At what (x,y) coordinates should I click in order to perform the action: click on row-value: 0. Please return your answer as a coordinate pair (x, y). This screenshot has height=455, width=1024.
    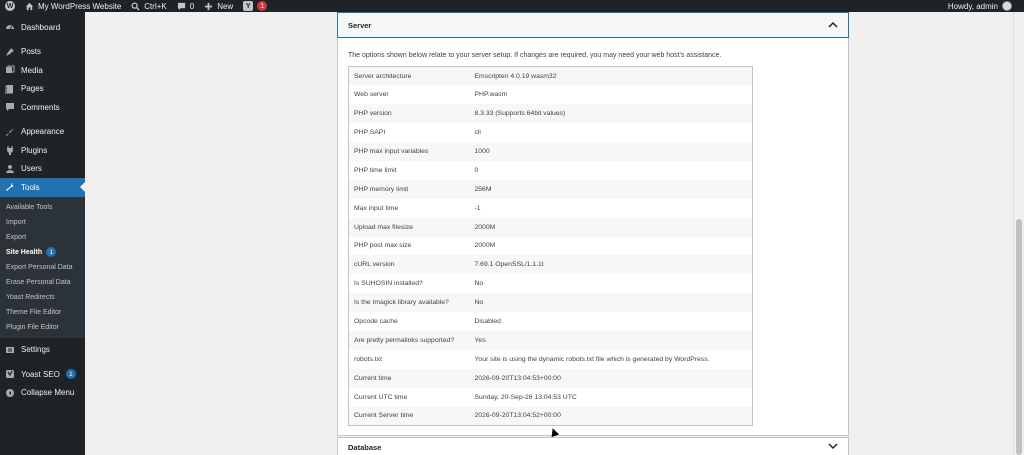
    Looking at the image, I should click on (476, 170).